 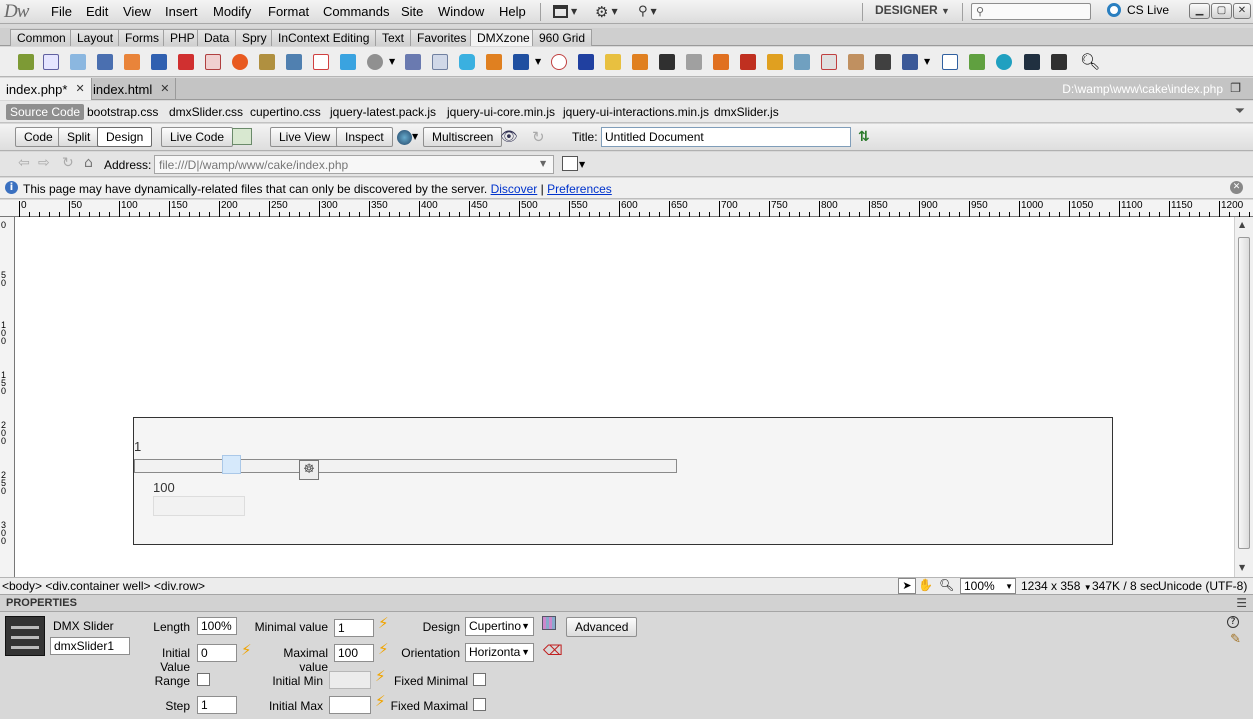 I want to click on scrollbar-thumb, so click(x=1244, y=393).